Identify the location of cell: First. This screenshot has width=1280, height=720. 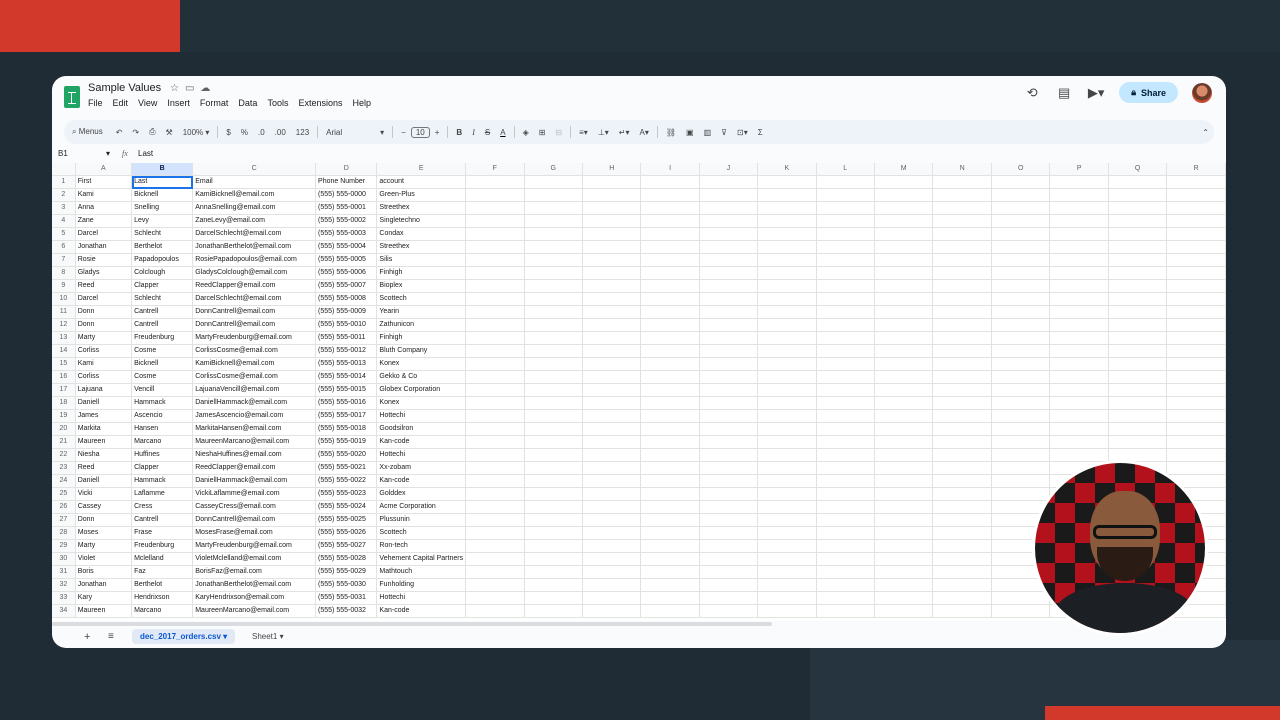
(104, 182).